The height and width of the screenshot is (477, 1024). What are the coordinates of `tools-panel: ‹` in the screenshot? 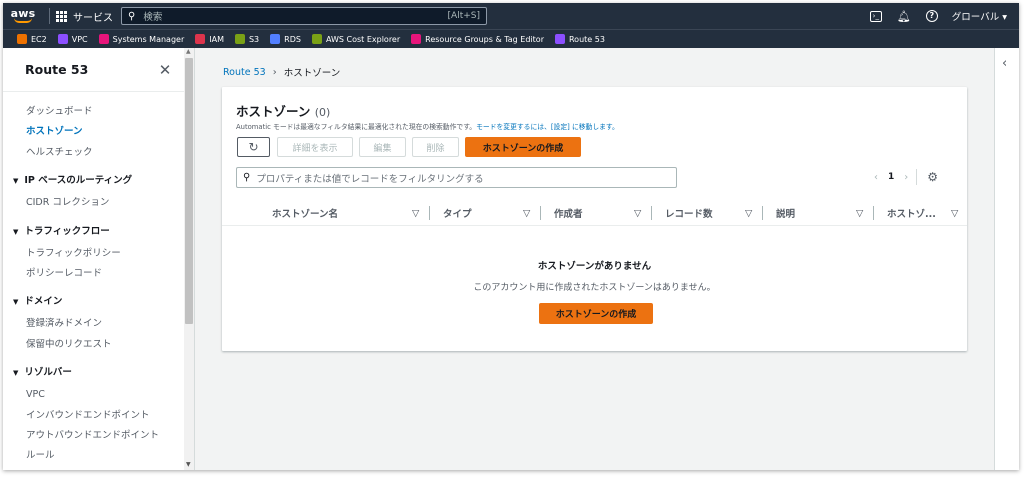 It's located at (1006, 259).